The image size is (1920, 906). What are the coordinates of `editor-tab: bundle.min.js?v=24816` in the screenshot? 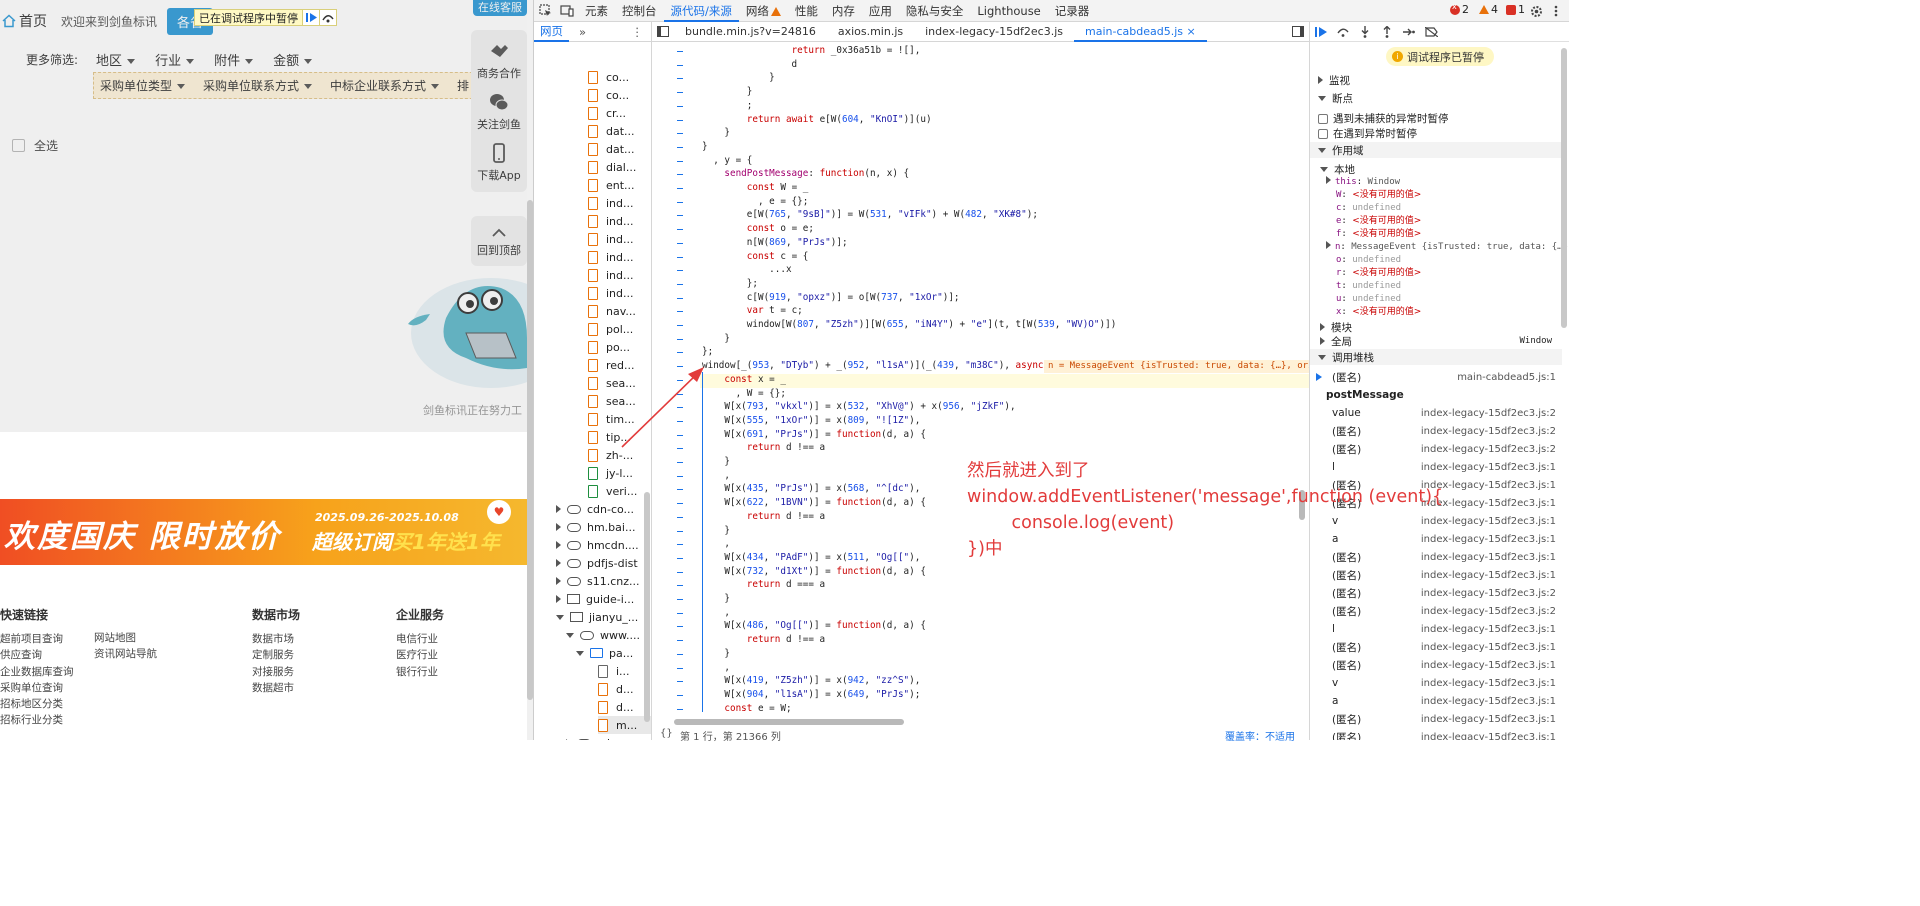 It's located at (750, 32).